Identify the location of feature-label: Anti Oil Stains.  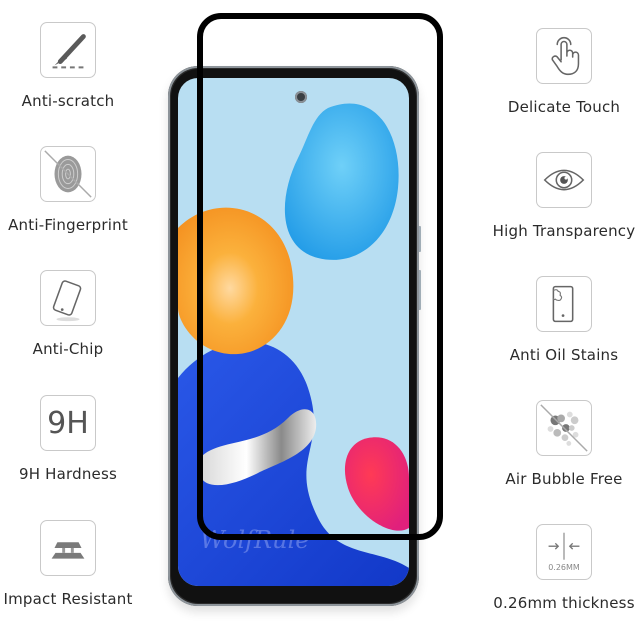
(564, 355).